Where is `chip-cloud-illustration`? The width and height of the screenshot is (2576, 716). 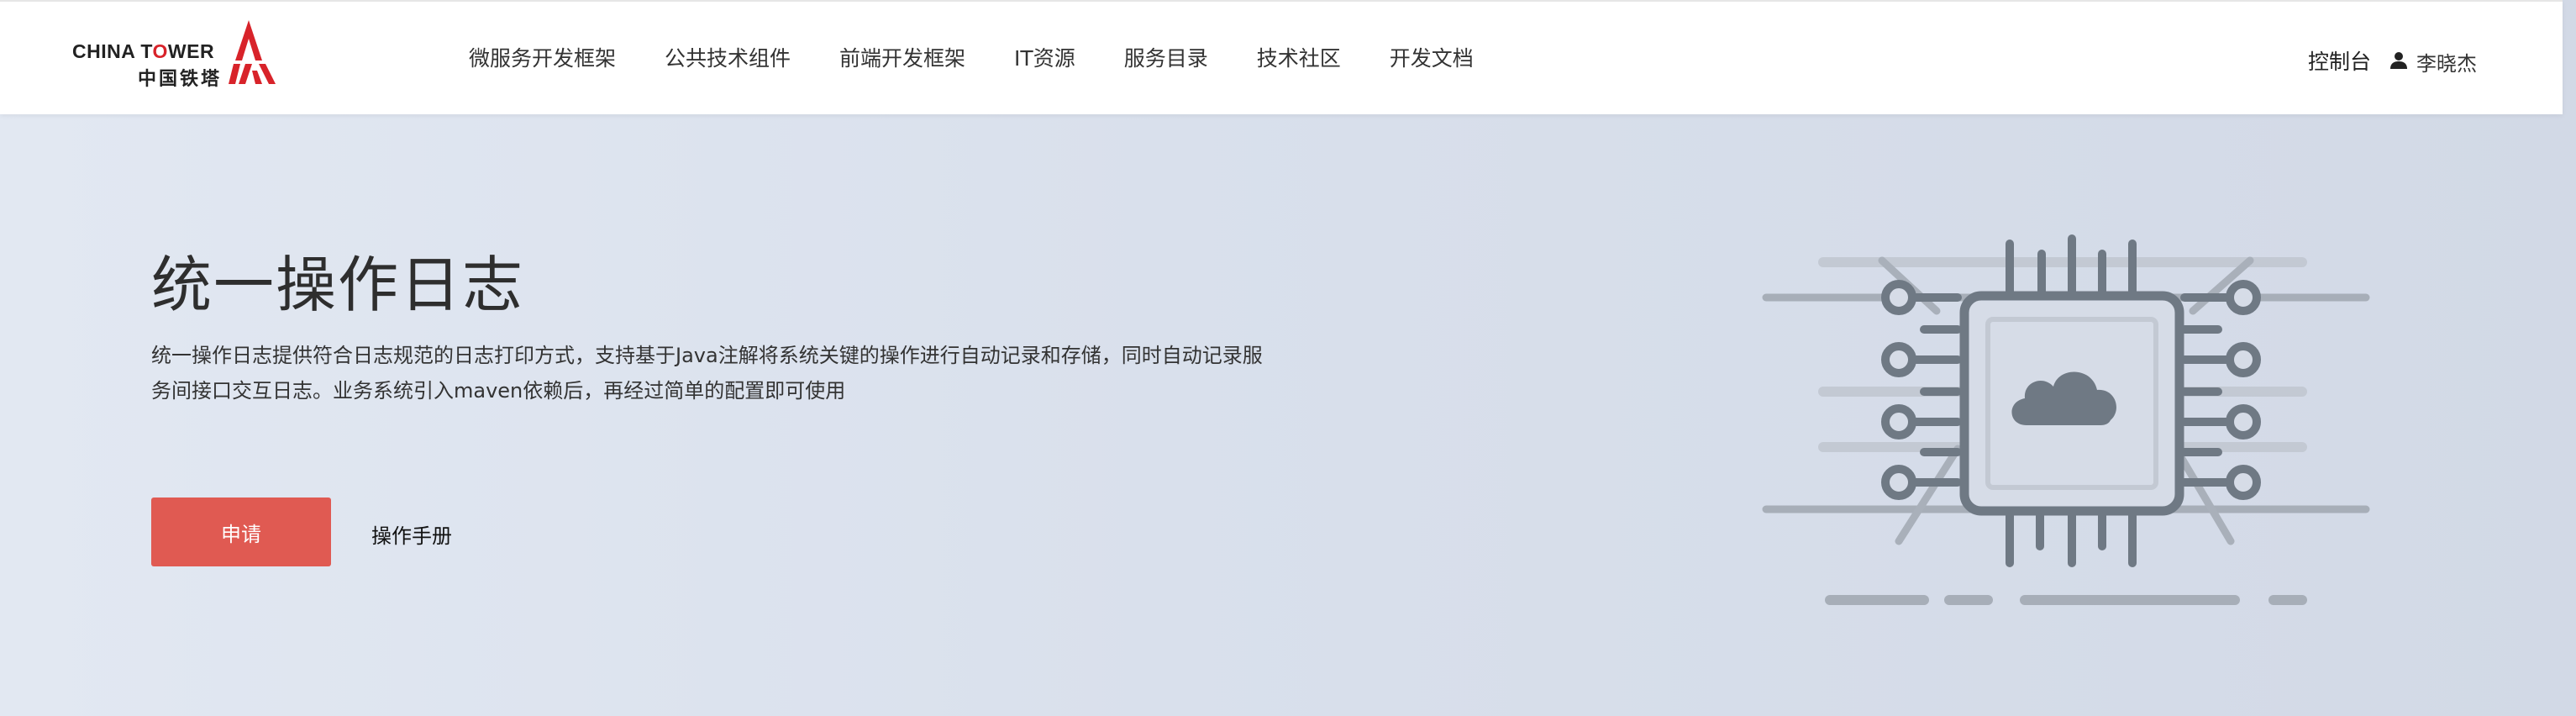 chip-cloud-illustration is located at coordinates (2066, 419).